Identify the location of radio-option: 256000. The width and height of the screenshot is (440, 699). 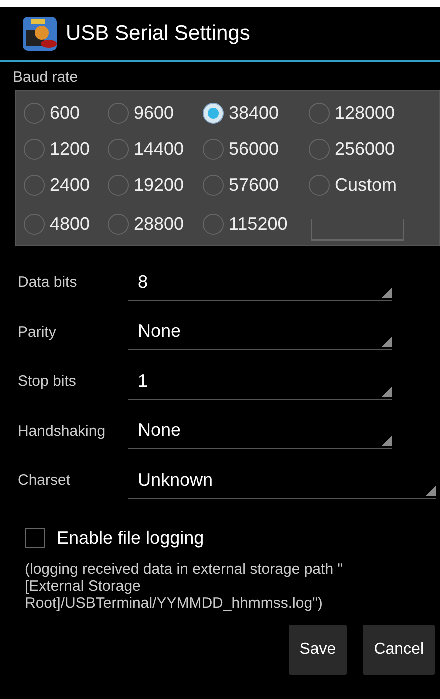
(374, 149).